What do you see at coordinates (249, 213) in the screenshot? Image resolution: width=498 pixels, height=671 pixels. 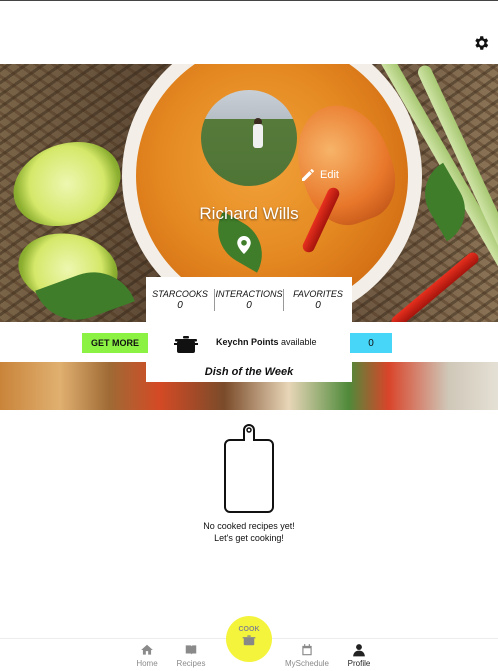 I see `user-name: Richard Wills` at bounding box center [249, 213].